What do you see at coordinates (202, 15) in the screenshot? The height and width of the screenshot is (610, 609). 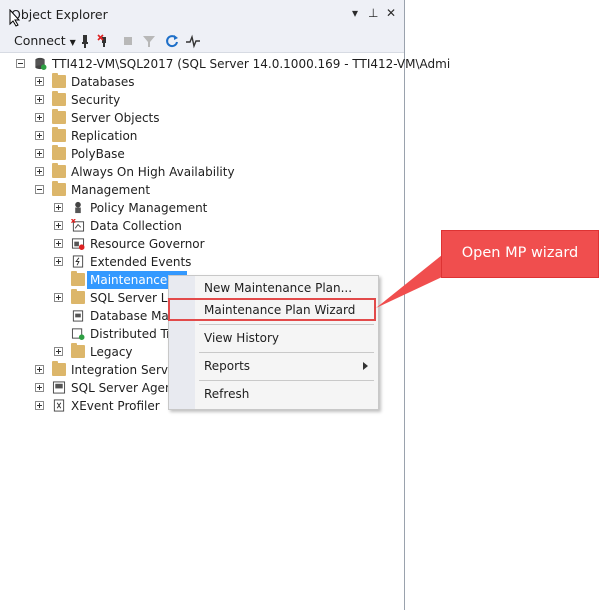 I see `panel-titlebar: Object Explorer ▾ ⊥ ✕` at bounding box center [202, 15].